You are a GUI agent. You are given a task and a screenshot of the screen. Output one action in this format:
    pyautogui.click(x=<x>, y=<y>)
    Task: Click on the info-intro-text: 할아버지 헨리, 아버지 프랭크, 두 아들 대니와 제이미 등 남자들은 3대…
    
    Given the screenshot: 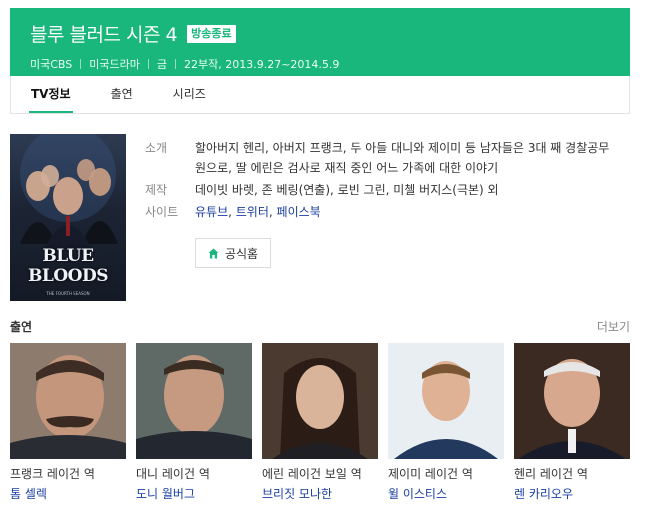 What is the action you would take?
    pyautogui.click(x=402, y=158)
    